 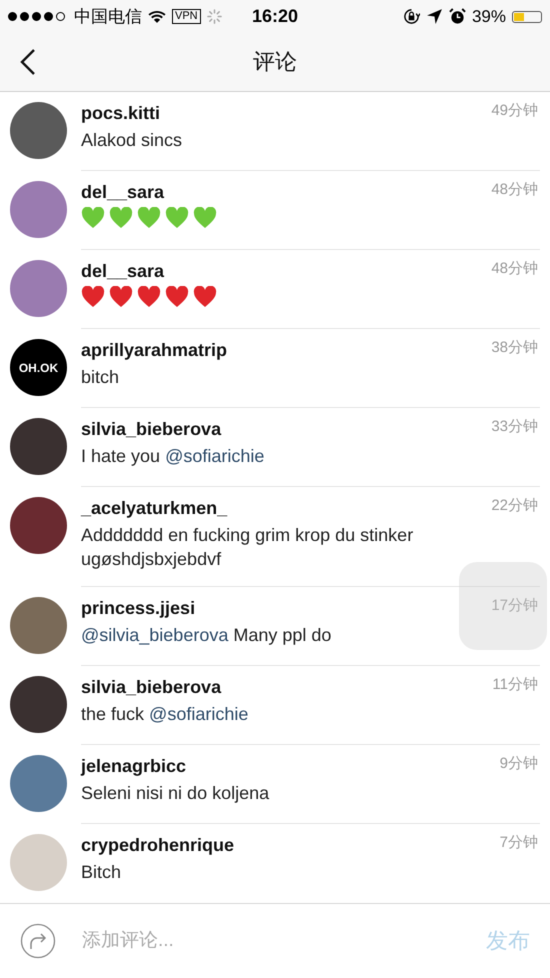 What do you see at coordinates (154, 635) in the screenshot?
I see `mention-link: @silvia_bieberova` at bounding box center [154, 635].